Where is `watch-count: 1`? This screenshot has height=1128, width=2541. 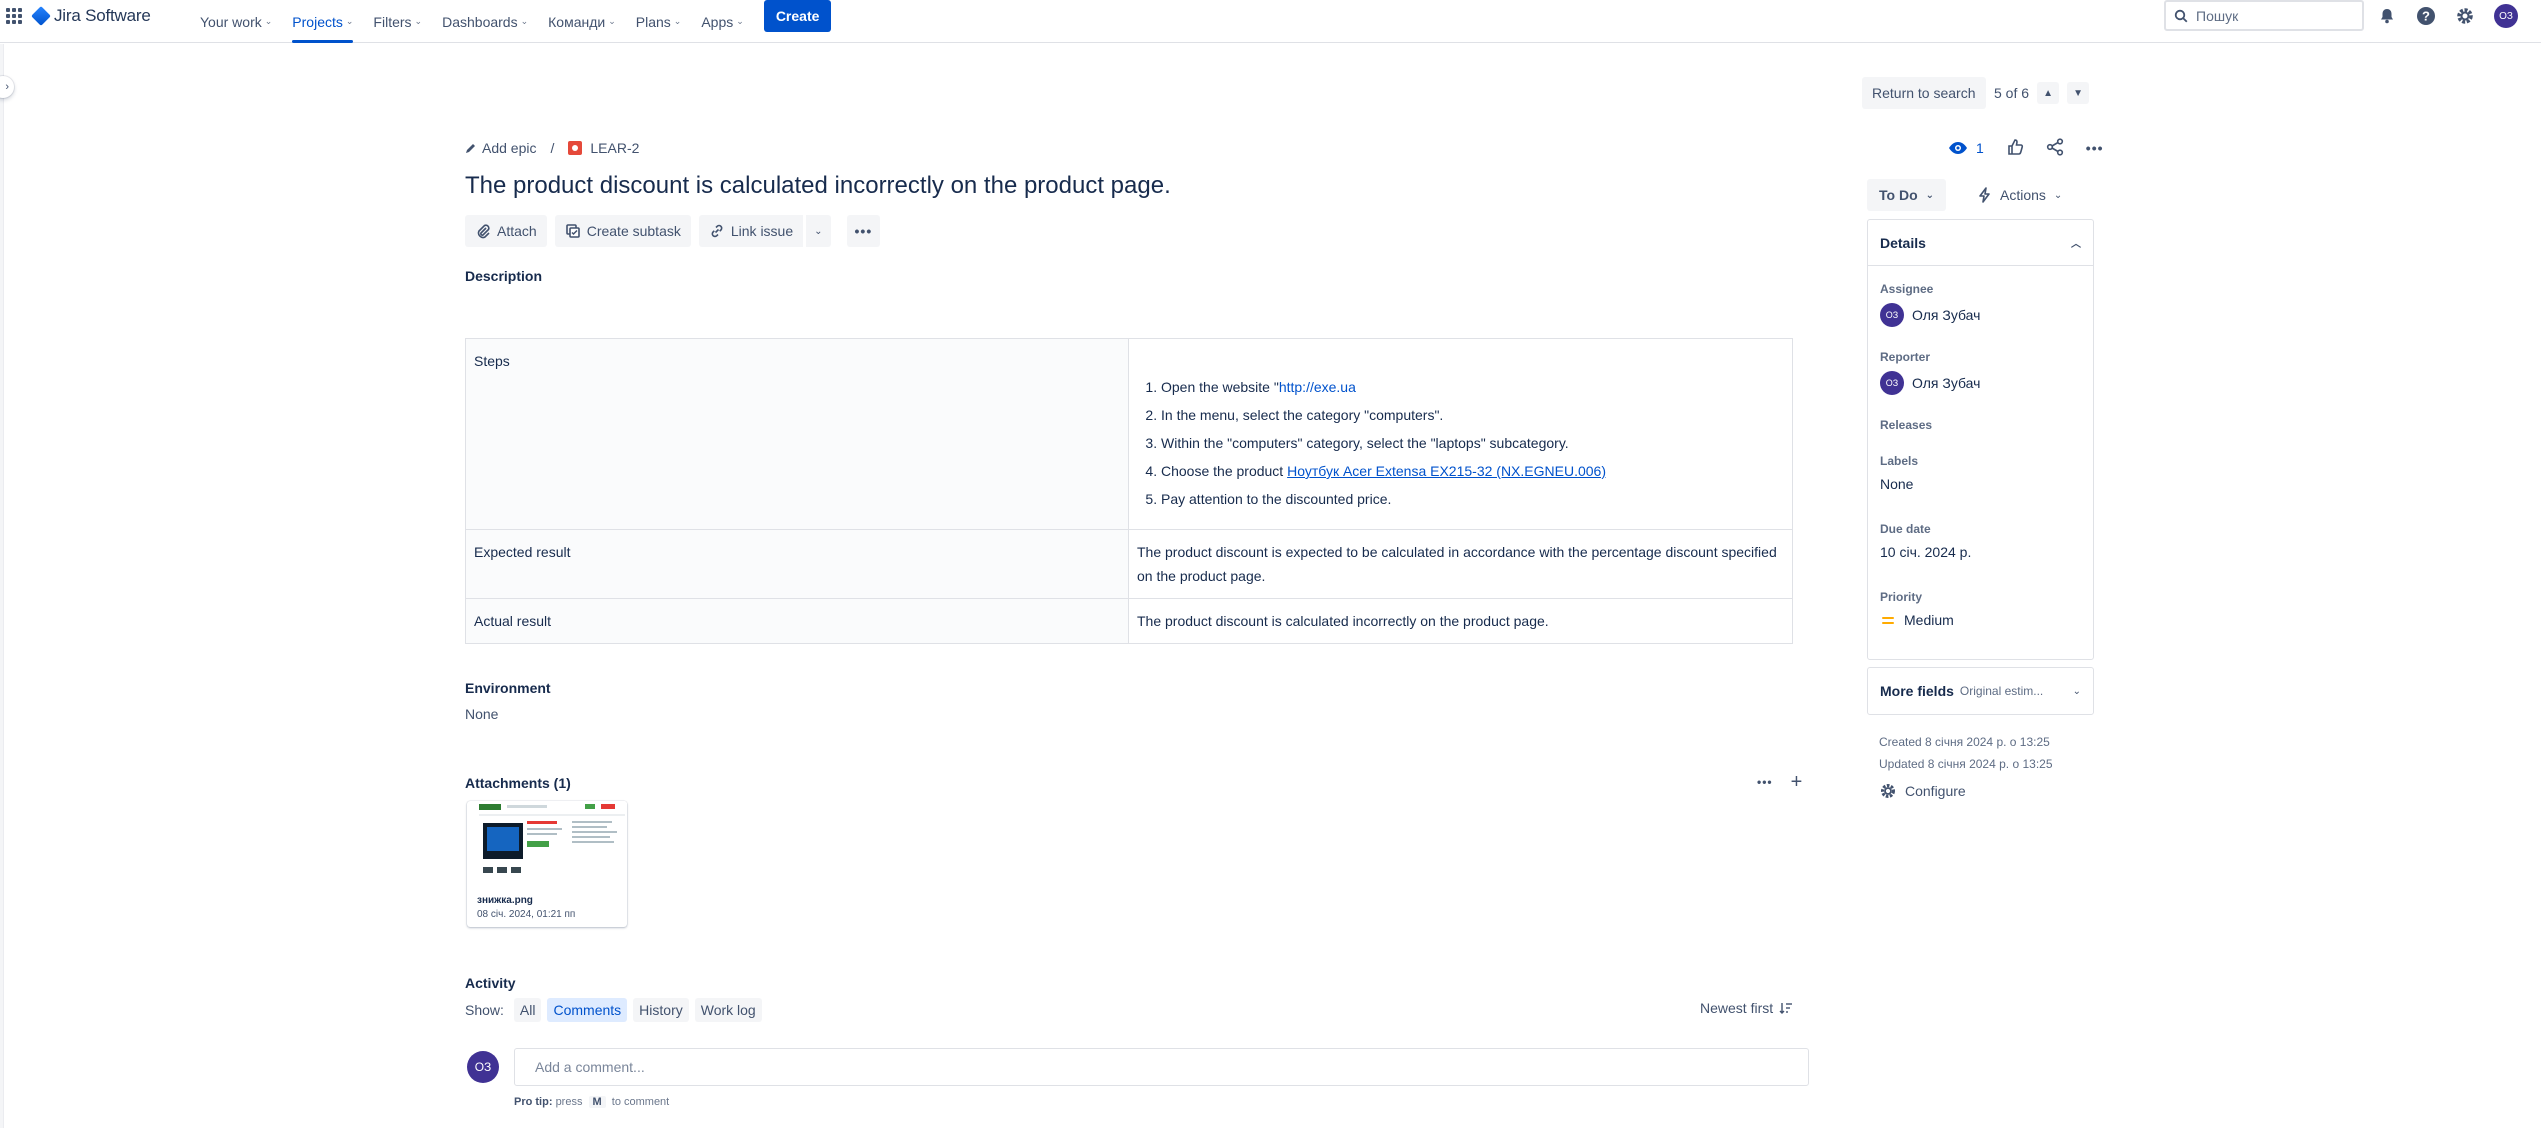 watch-count: 1 is located at coordinates (1980, 148).